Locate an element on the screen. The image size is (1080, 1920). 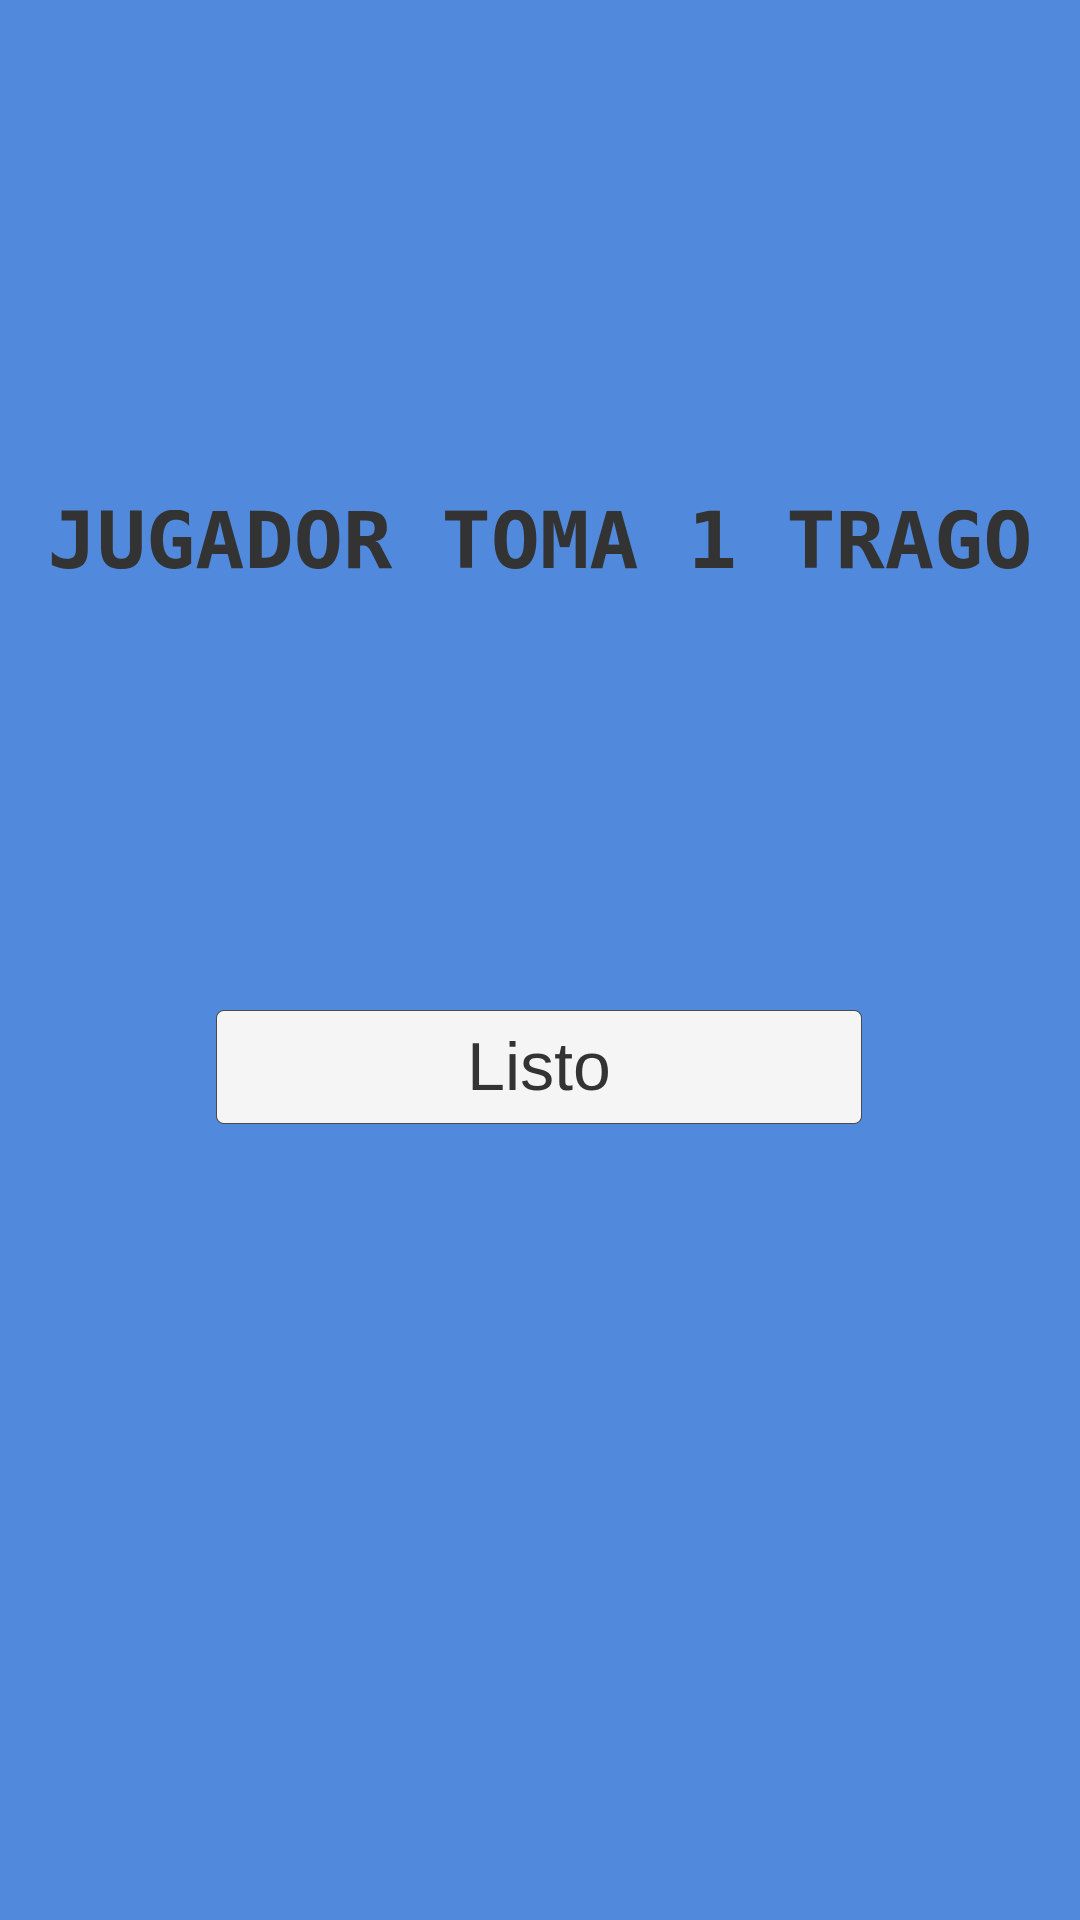
listo-button-label: Listo is located at coordinates (539, 1067).